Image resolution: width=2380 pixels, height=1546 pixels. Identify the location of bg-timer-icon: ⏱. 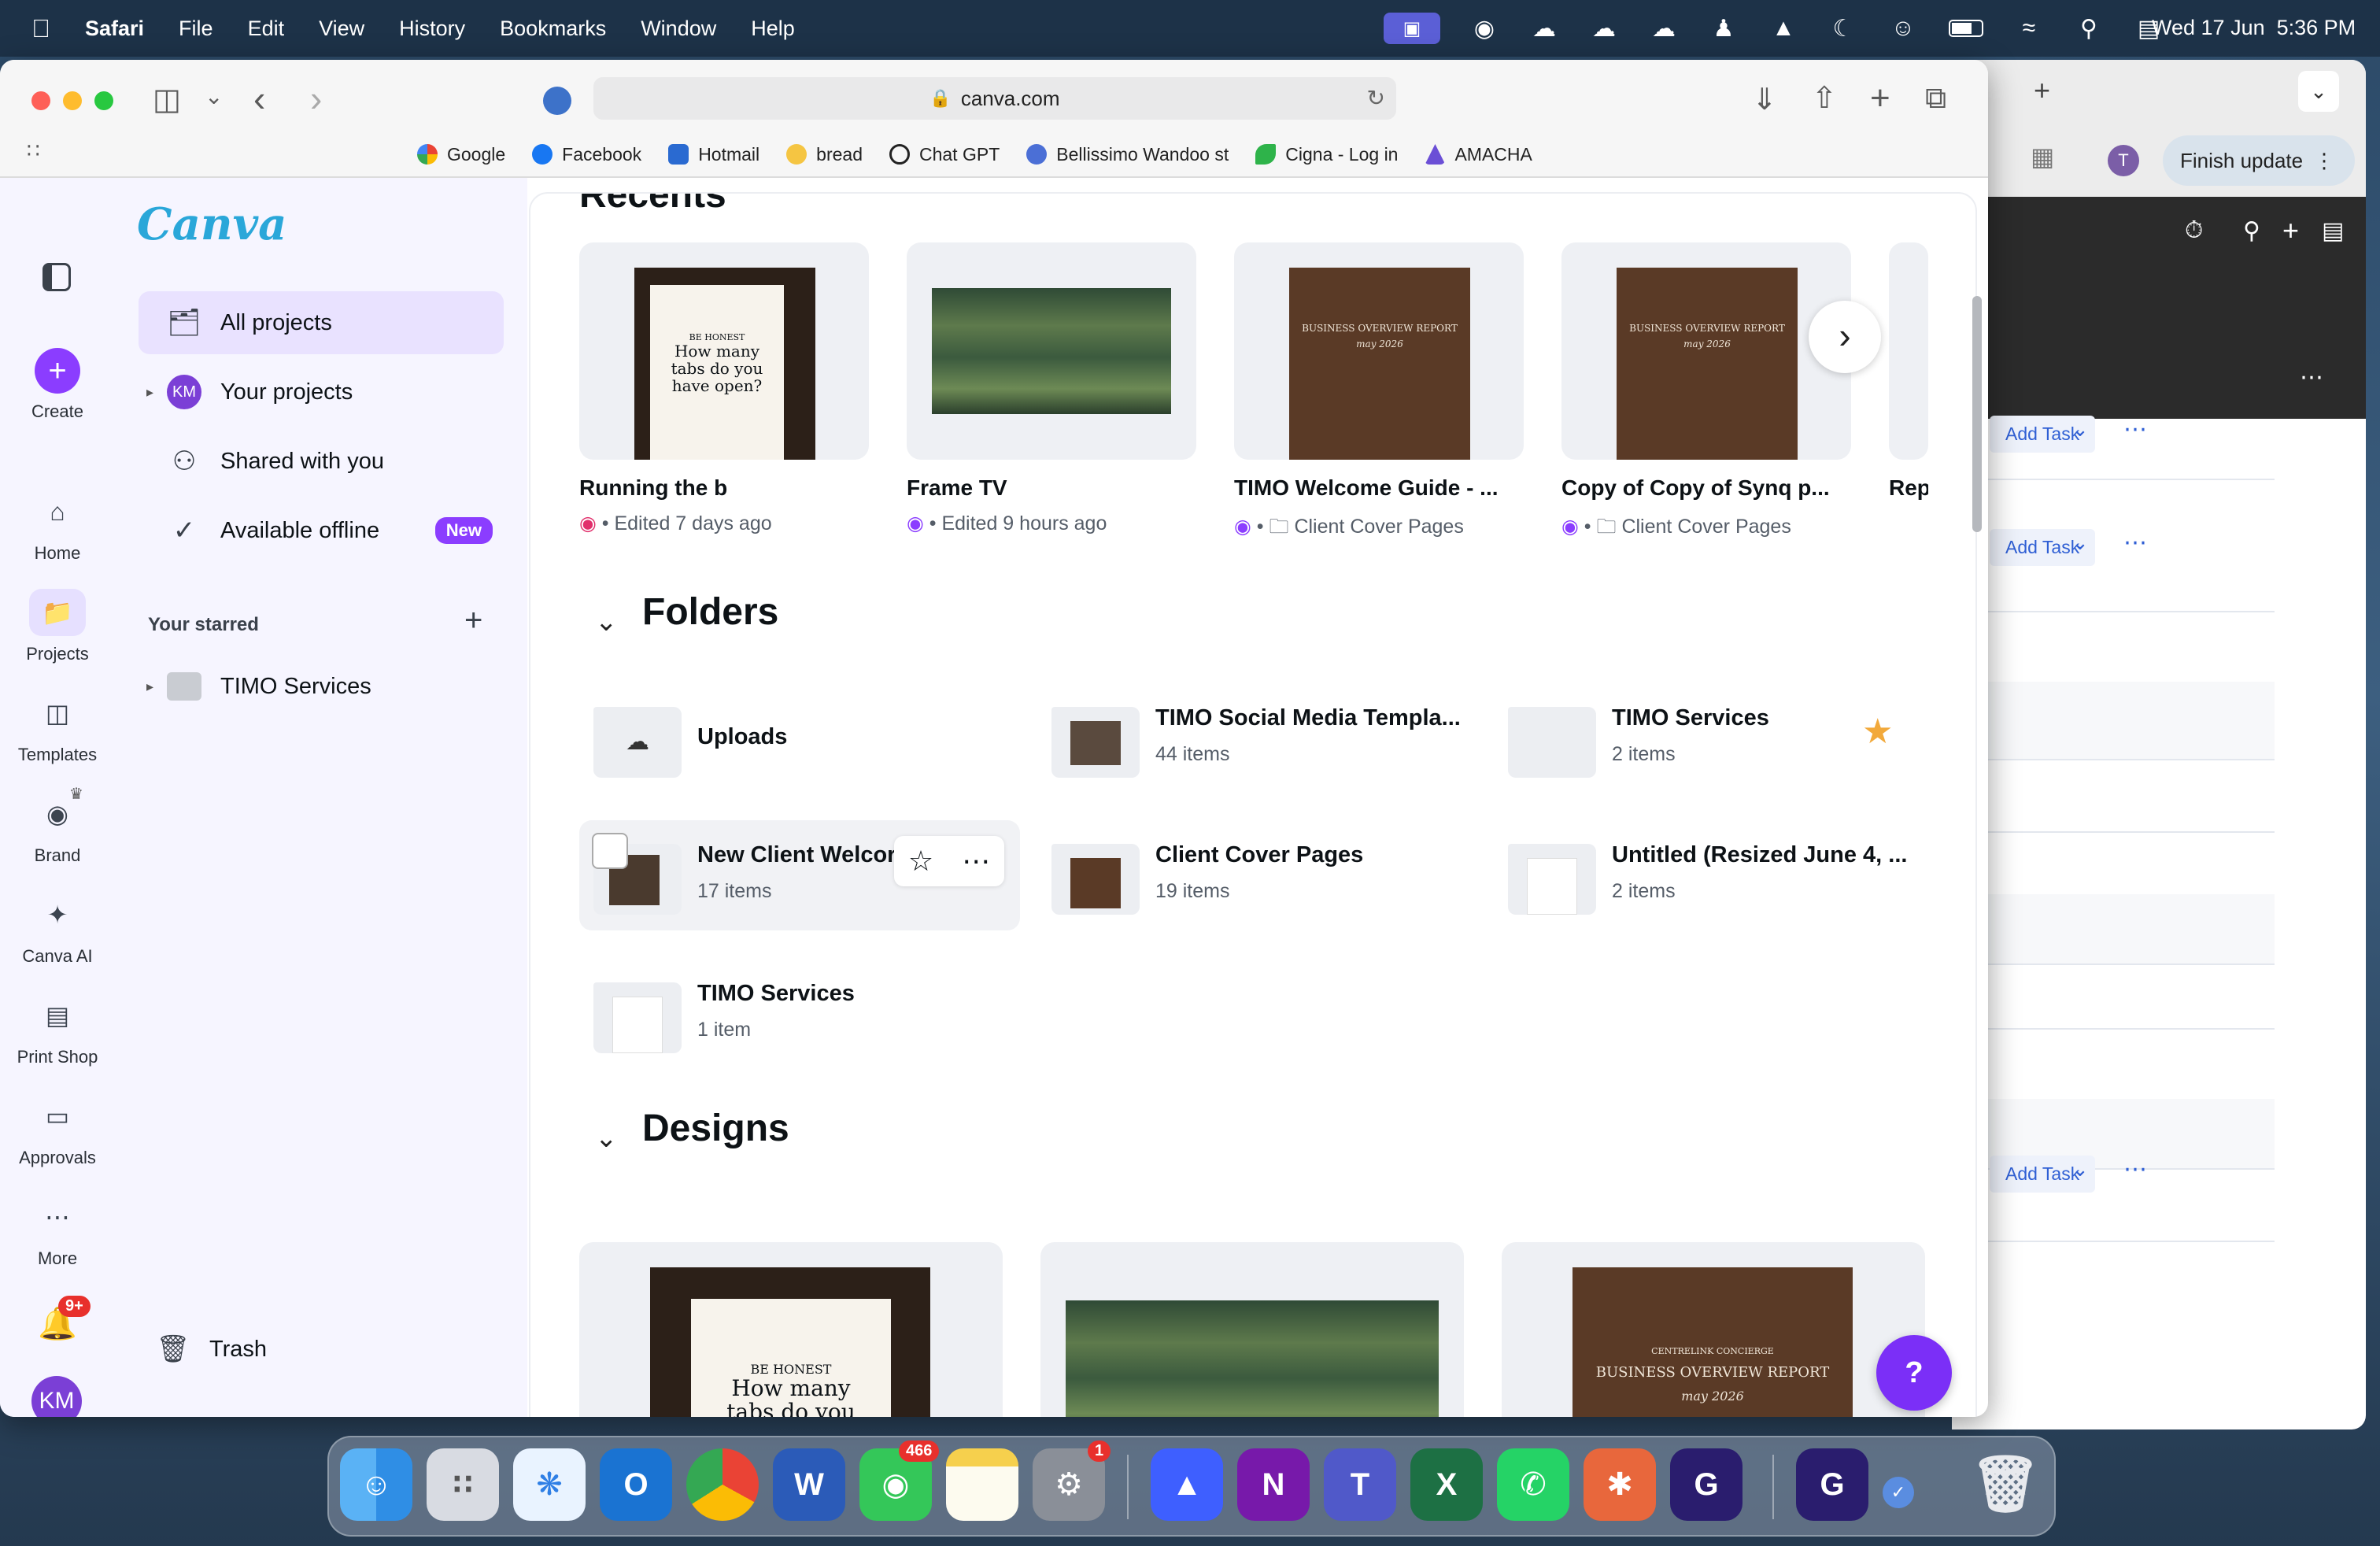
(2194, 231).